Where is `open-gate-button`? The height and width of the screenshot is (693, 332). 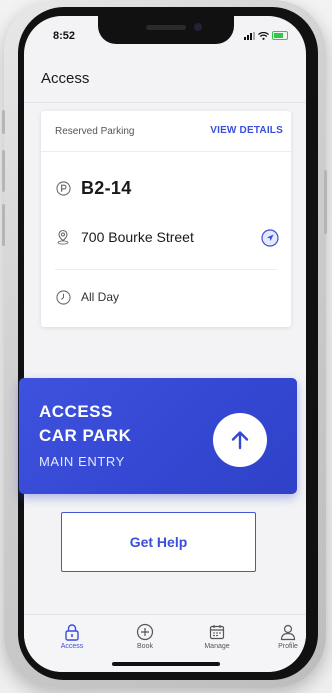
open-gate-button is located at coordinates (240, 440).